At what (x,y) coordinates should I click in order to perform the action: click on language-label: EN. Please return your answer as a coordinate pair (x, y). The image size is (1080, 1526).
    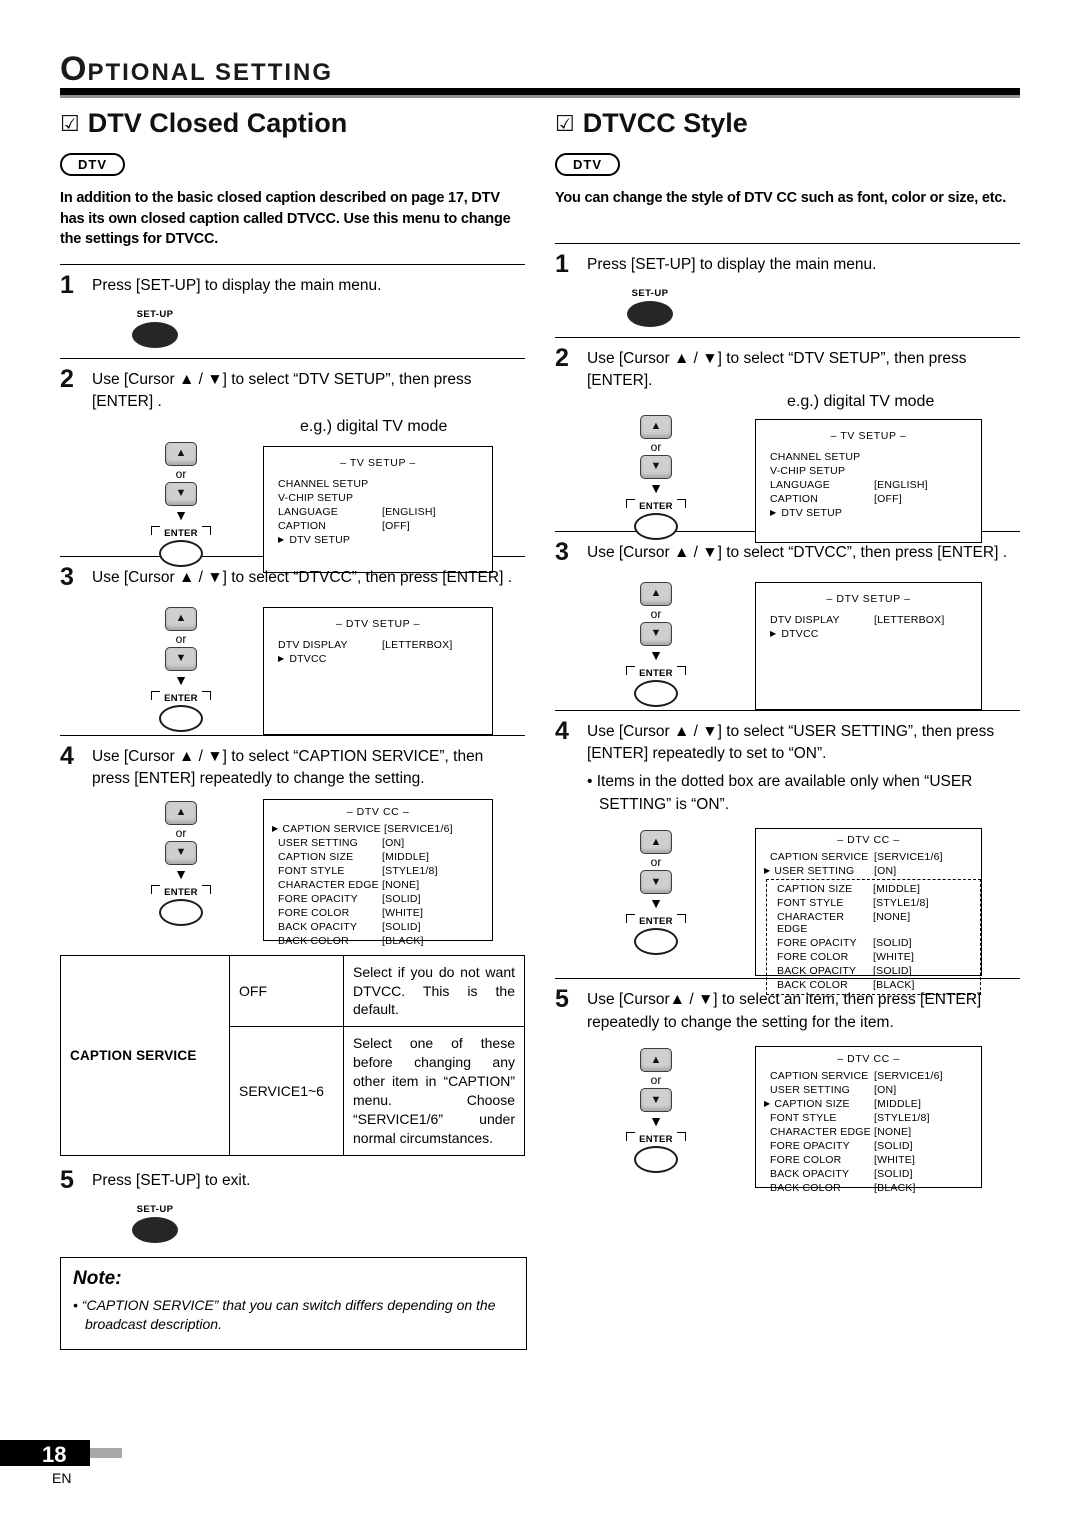
    Looking at the image, I should click on (62, 1478).